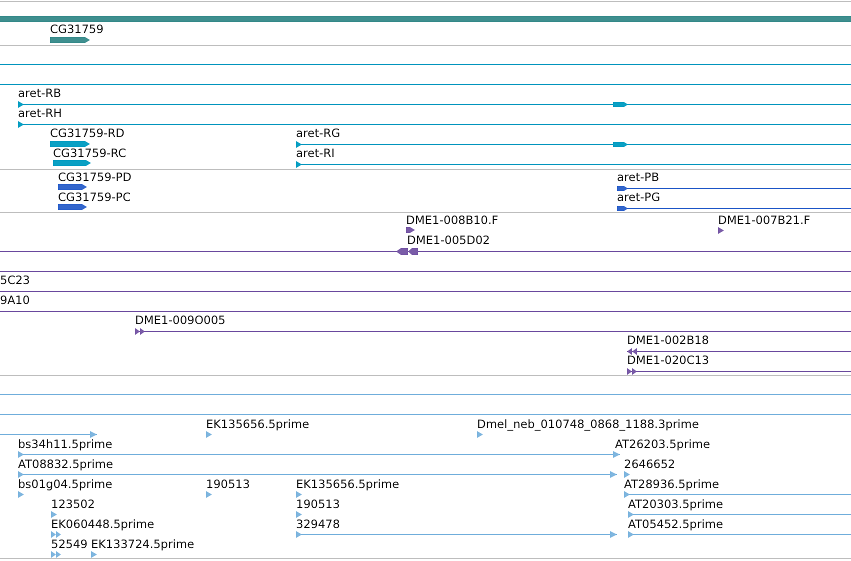  Describe the element at coordinates (65, 484) in the screenshot. I see `feature-label: bs01g04.5prime` at that location.